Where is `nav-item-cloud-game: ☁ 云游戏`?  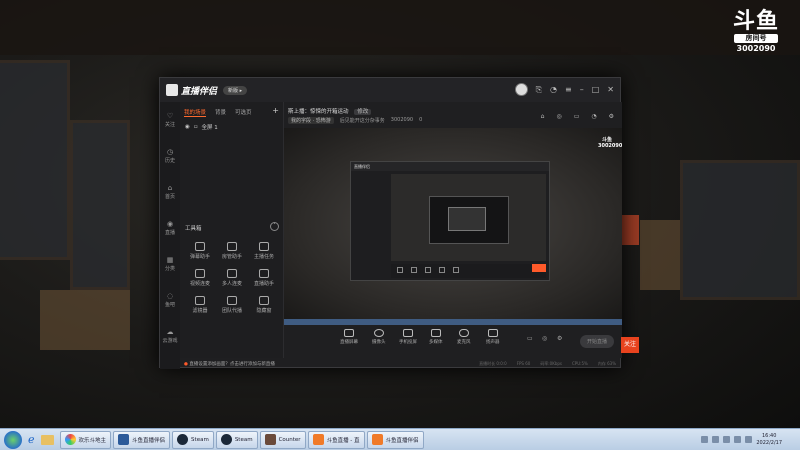
nav-item-cloud-game: ☁ 云游戏 is located at coordinates (170, 336).